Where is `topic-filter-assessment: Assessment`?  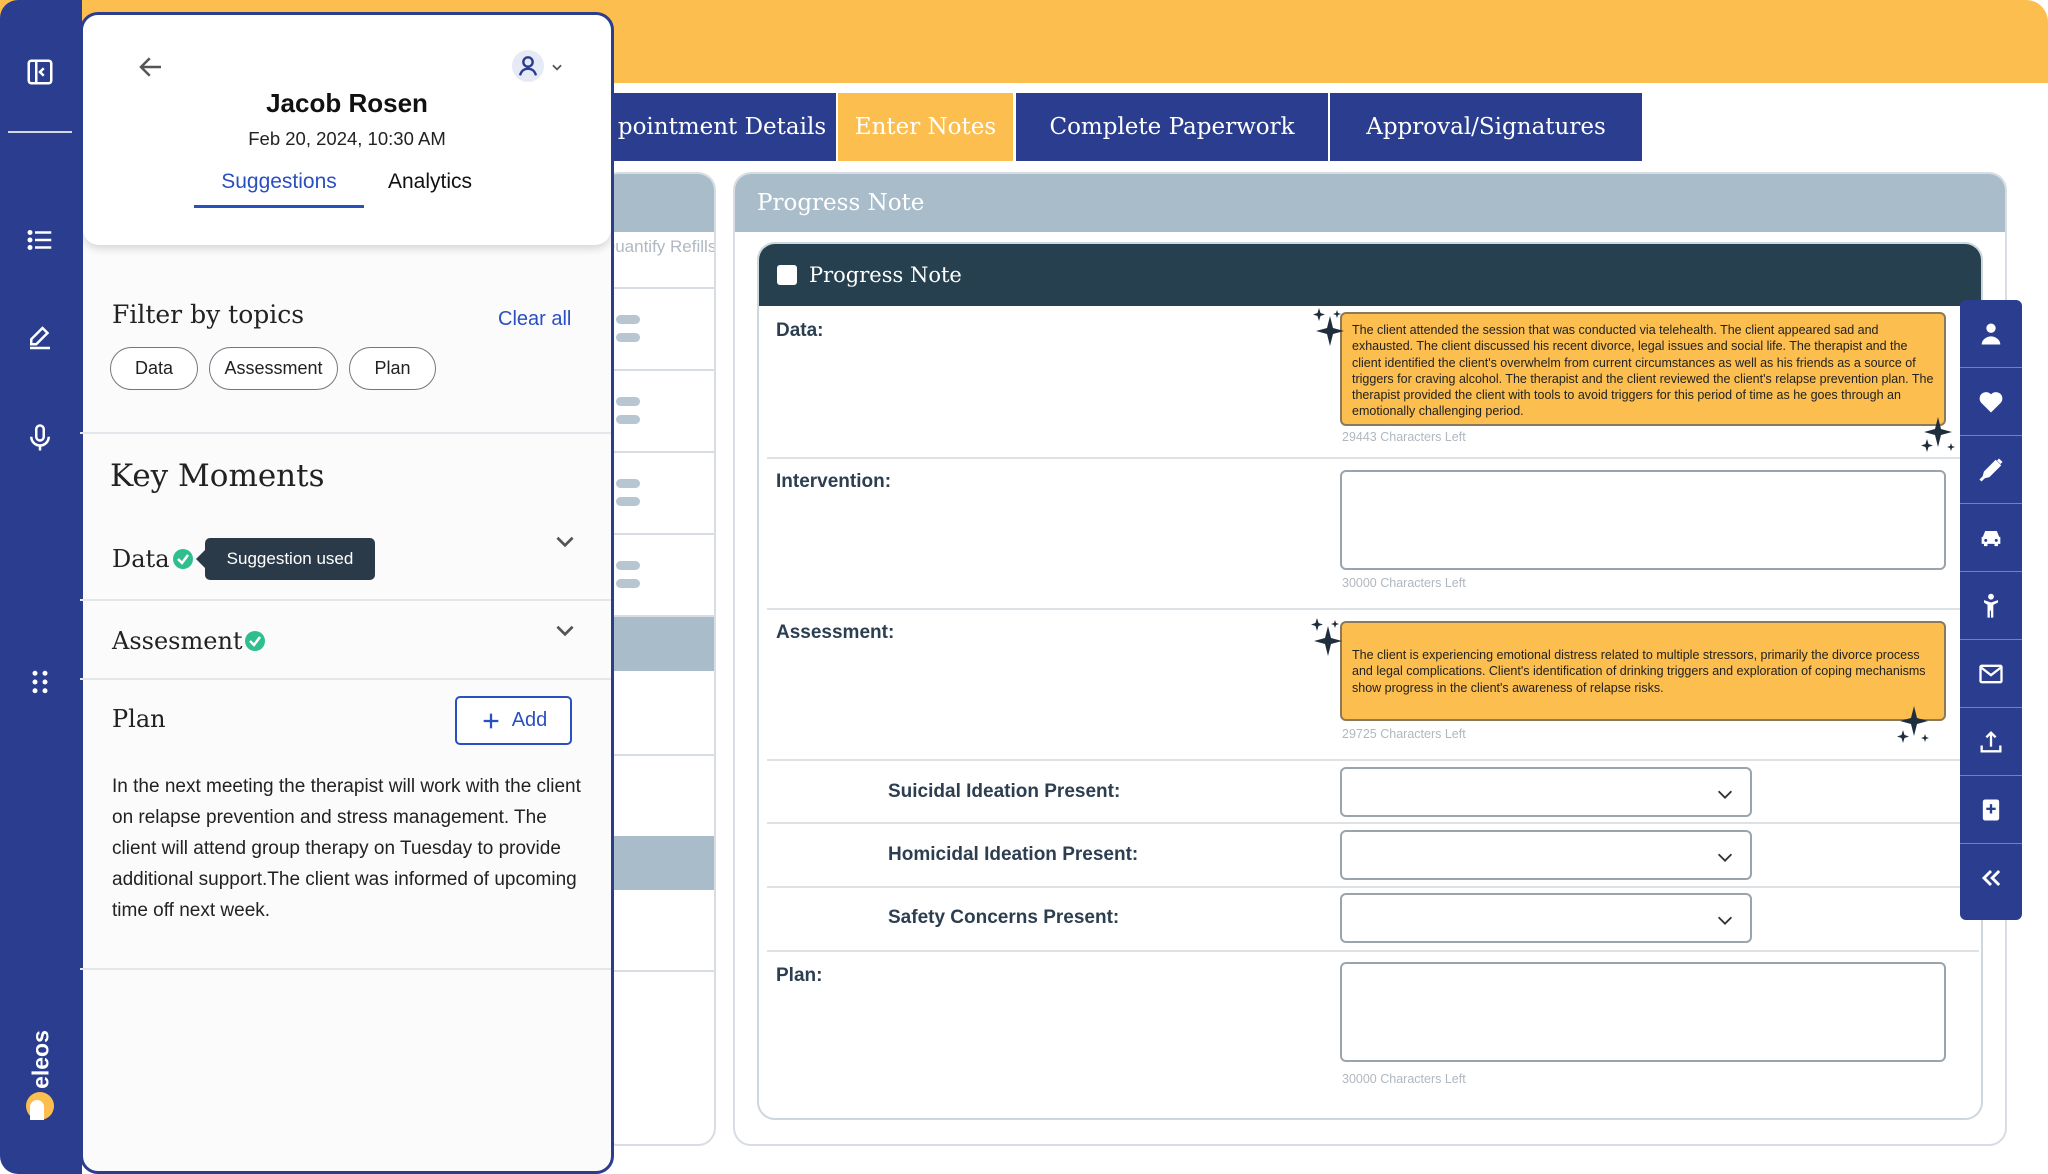 topic-filter-assessment: Assessment is located at coordinates (273, 368).